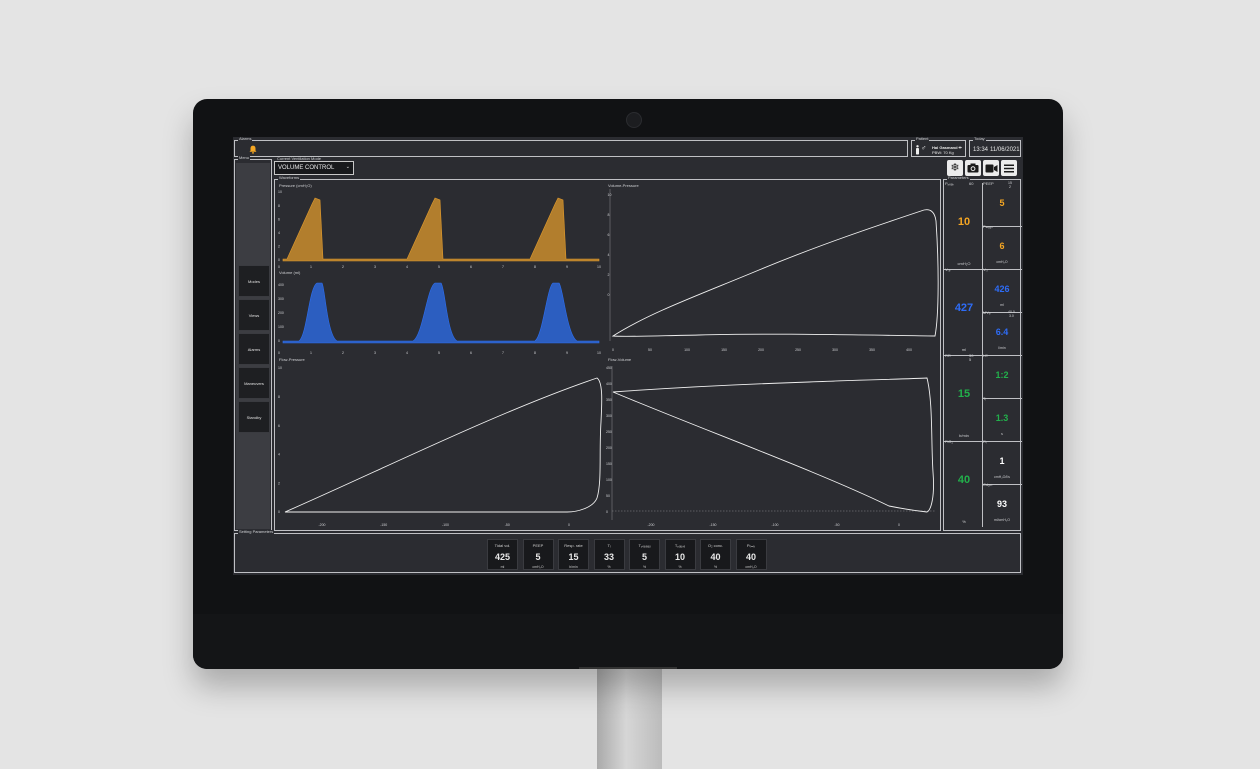  I want to click on fp-x-tick: -50, so click(507, 525).